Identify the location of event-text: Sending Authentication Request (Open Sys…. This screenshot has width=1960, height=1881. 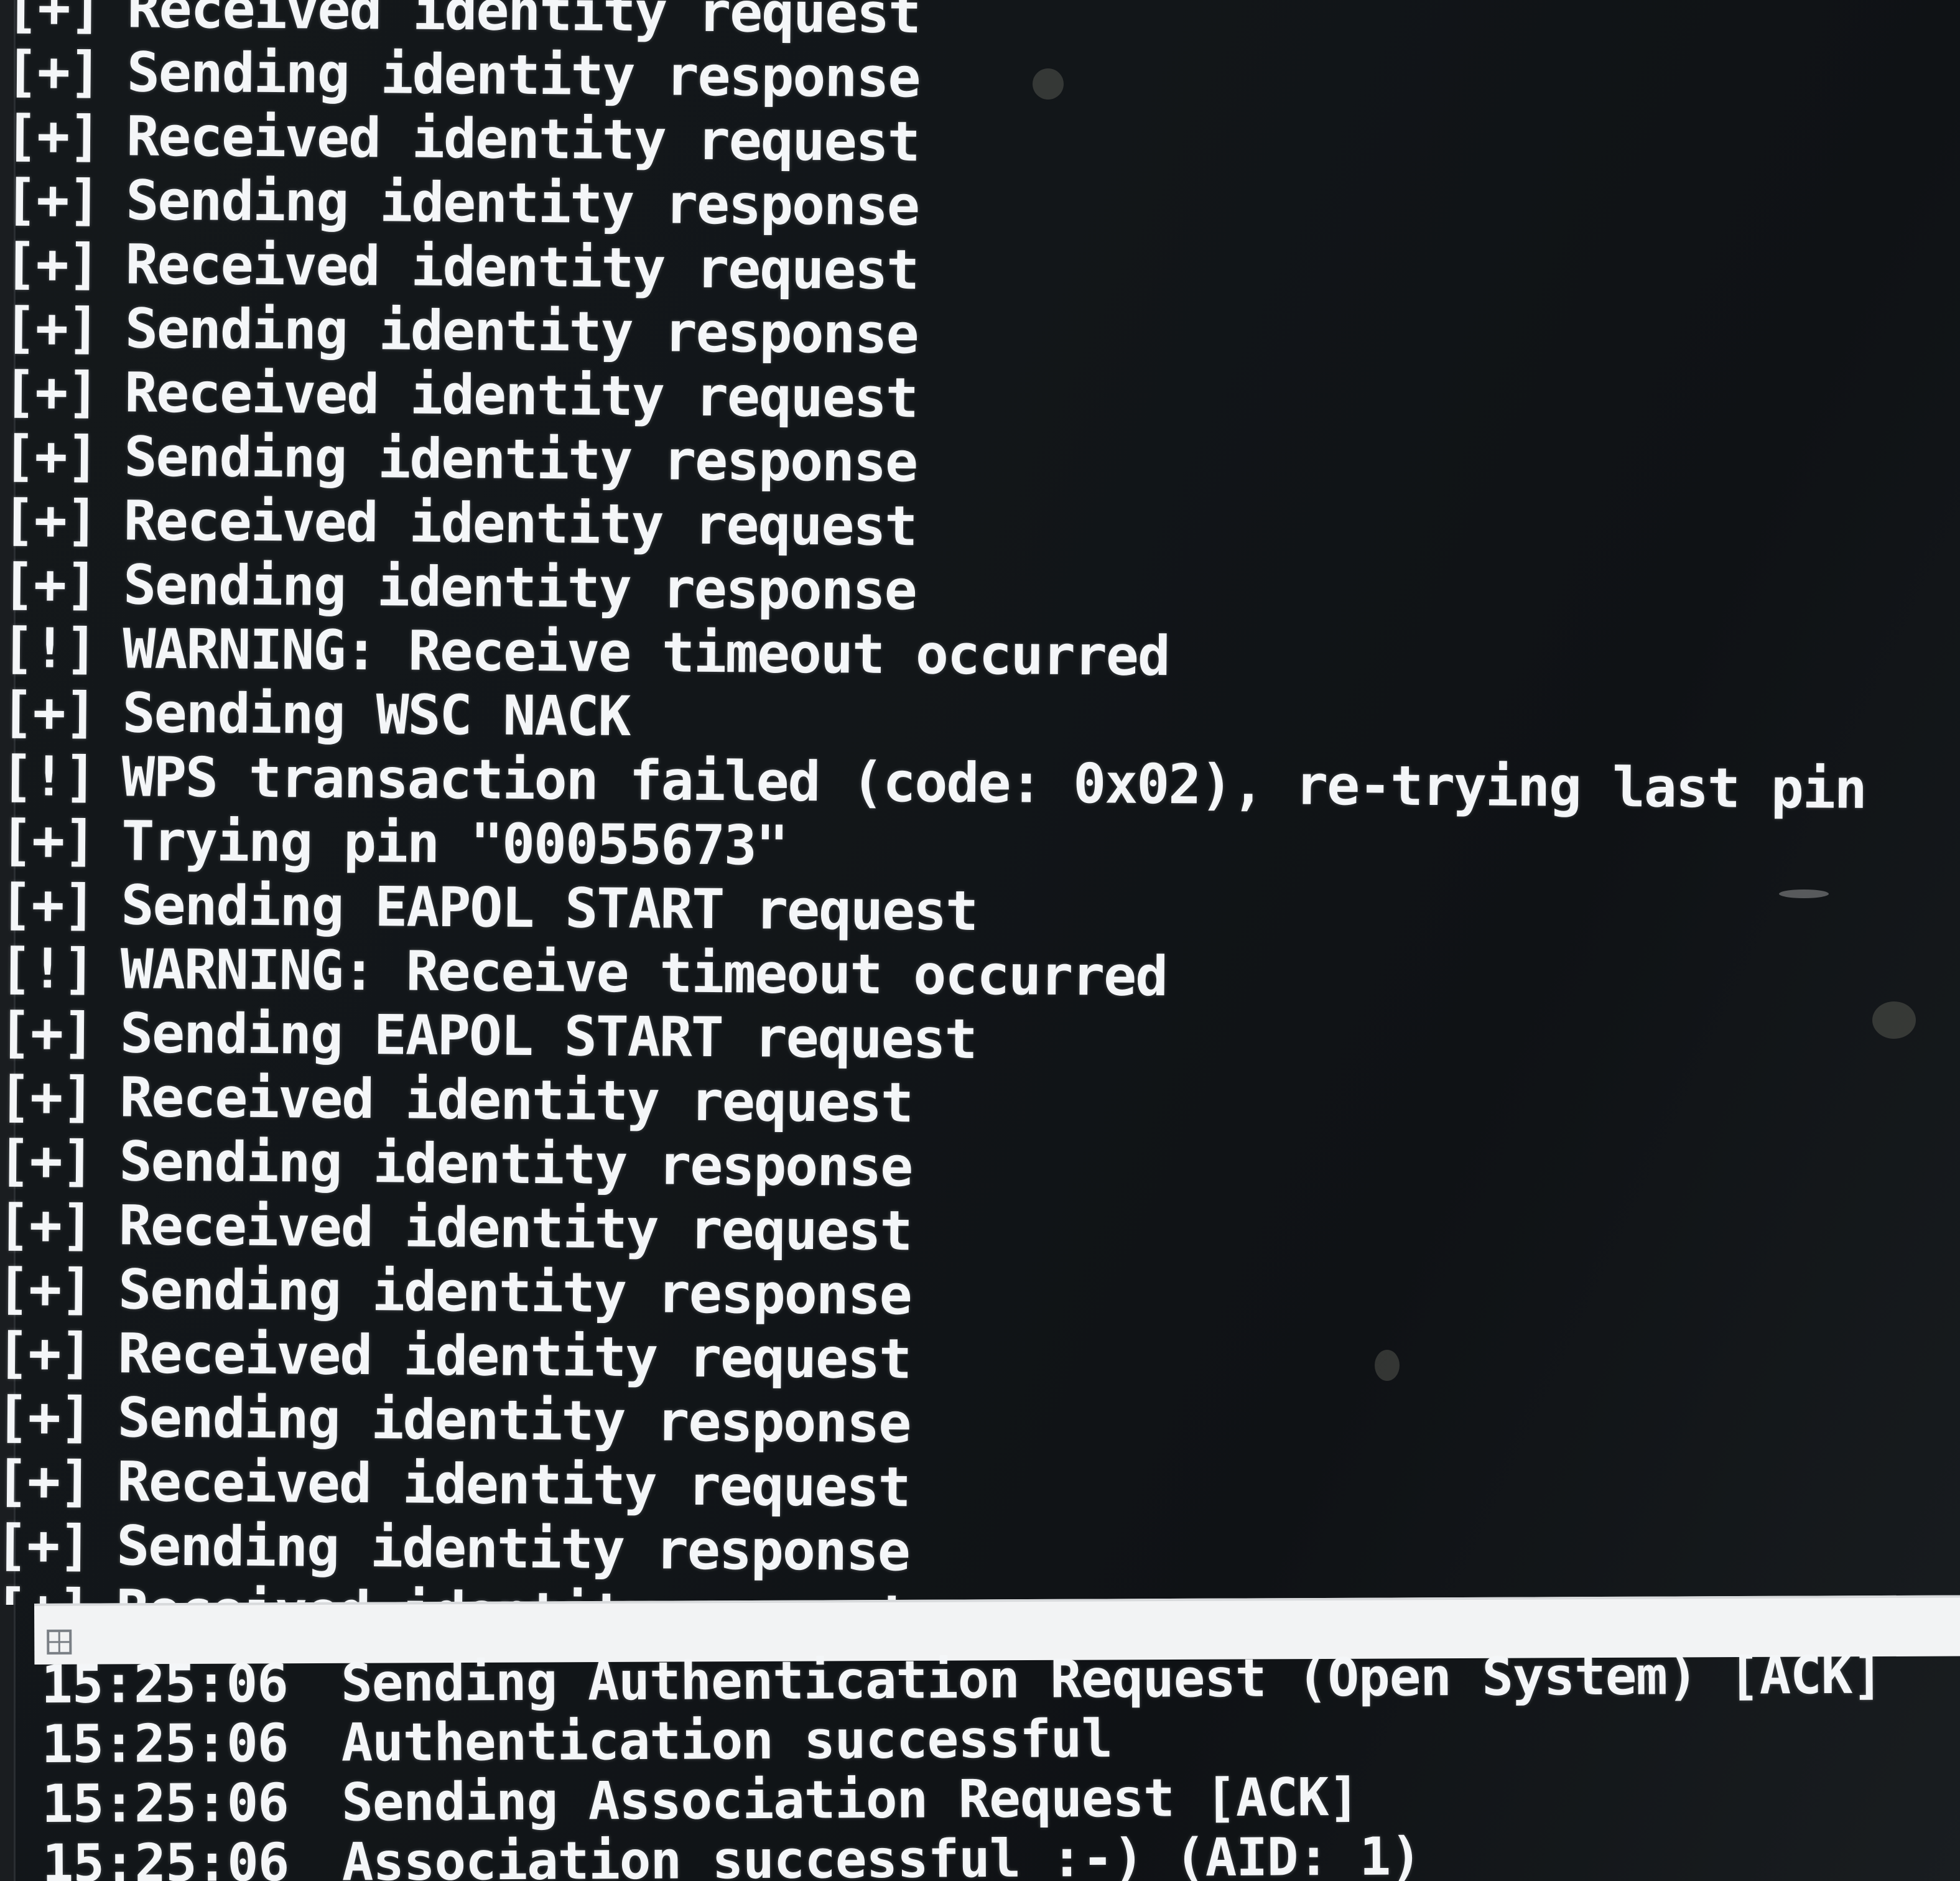
(1111, 1684).